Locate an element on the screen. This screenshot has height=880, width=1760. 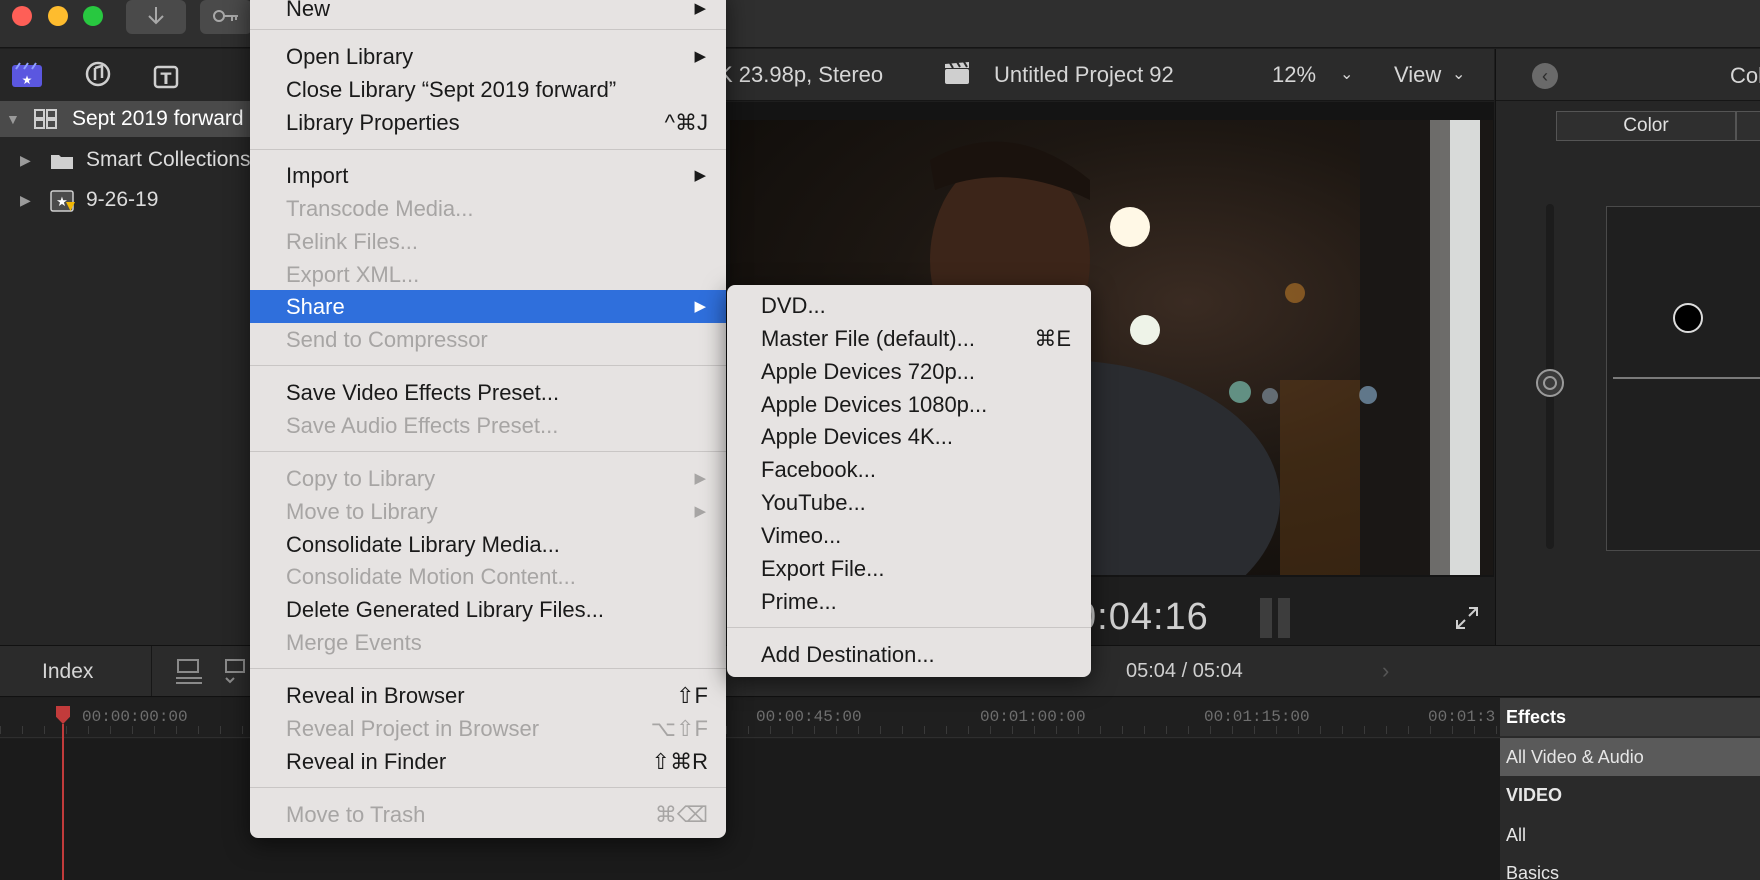
down-arrow-icon is located at coordinates (156, 16).